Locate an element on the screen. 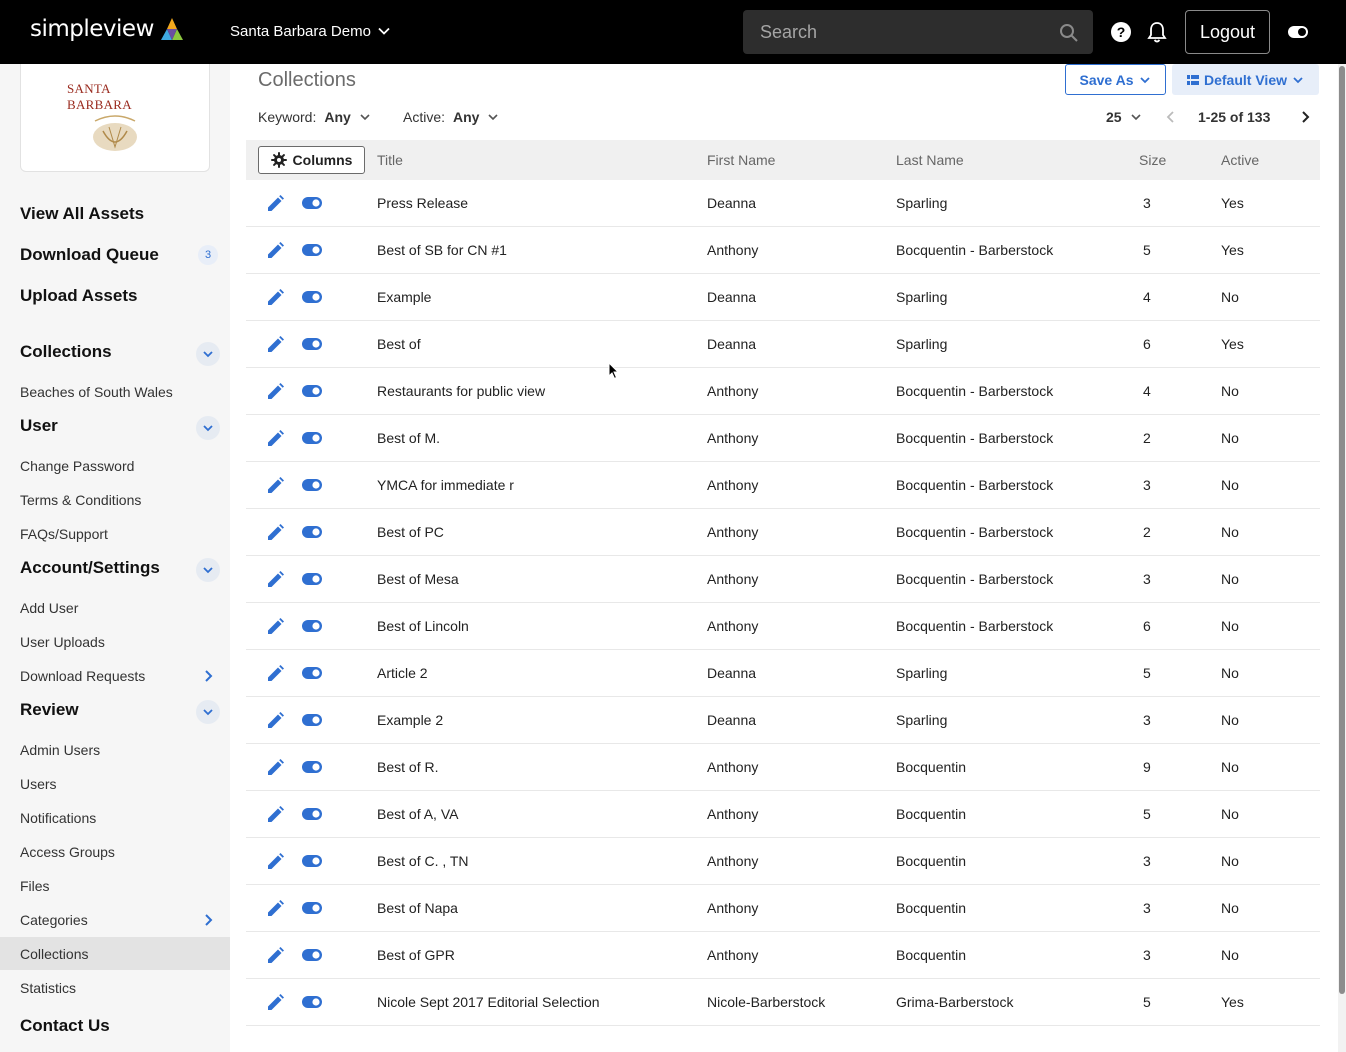  section-account-settings-title: Account/Settings is located at coordinates (90, 568).